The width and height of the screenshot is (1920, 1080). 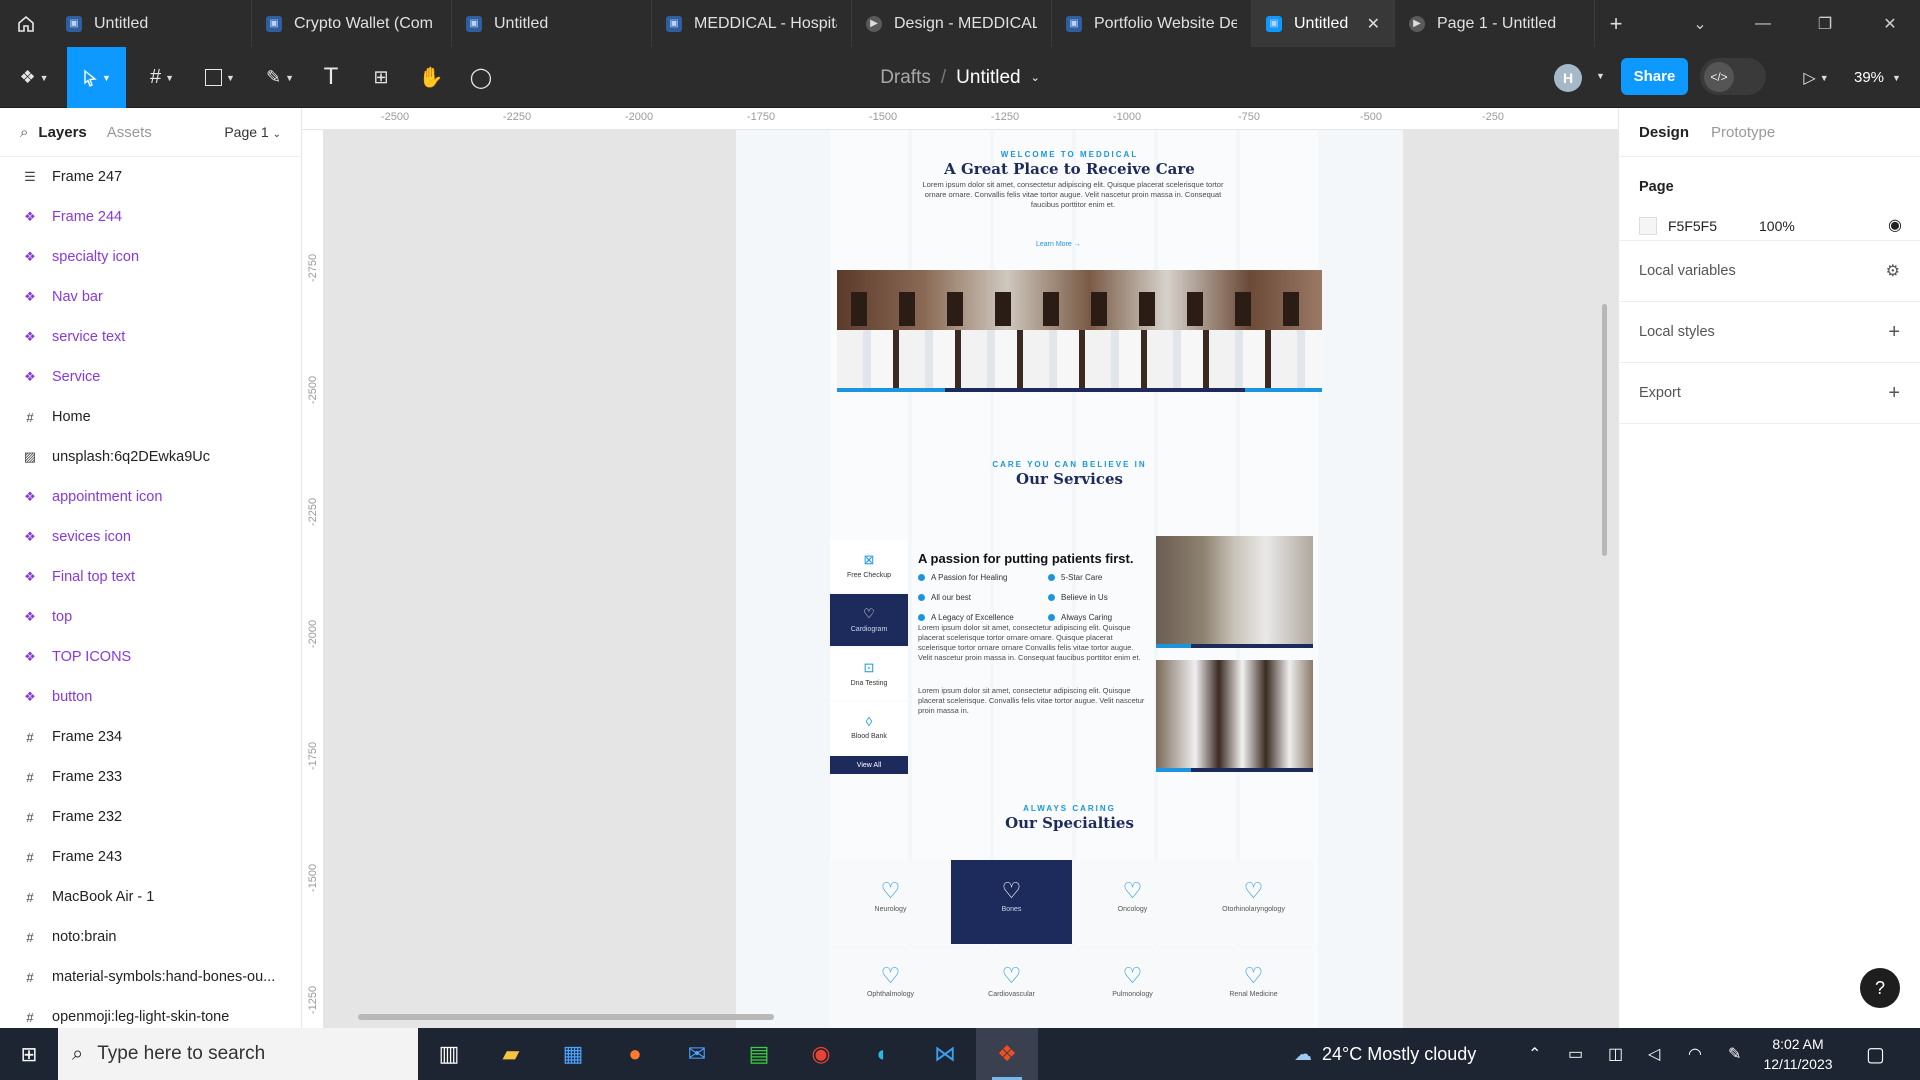 What do you see at coordinates (1534, 1054) in the screenshot?
I see `tray-overflow-button: ⌃` at bounding box center [1534, 1054].